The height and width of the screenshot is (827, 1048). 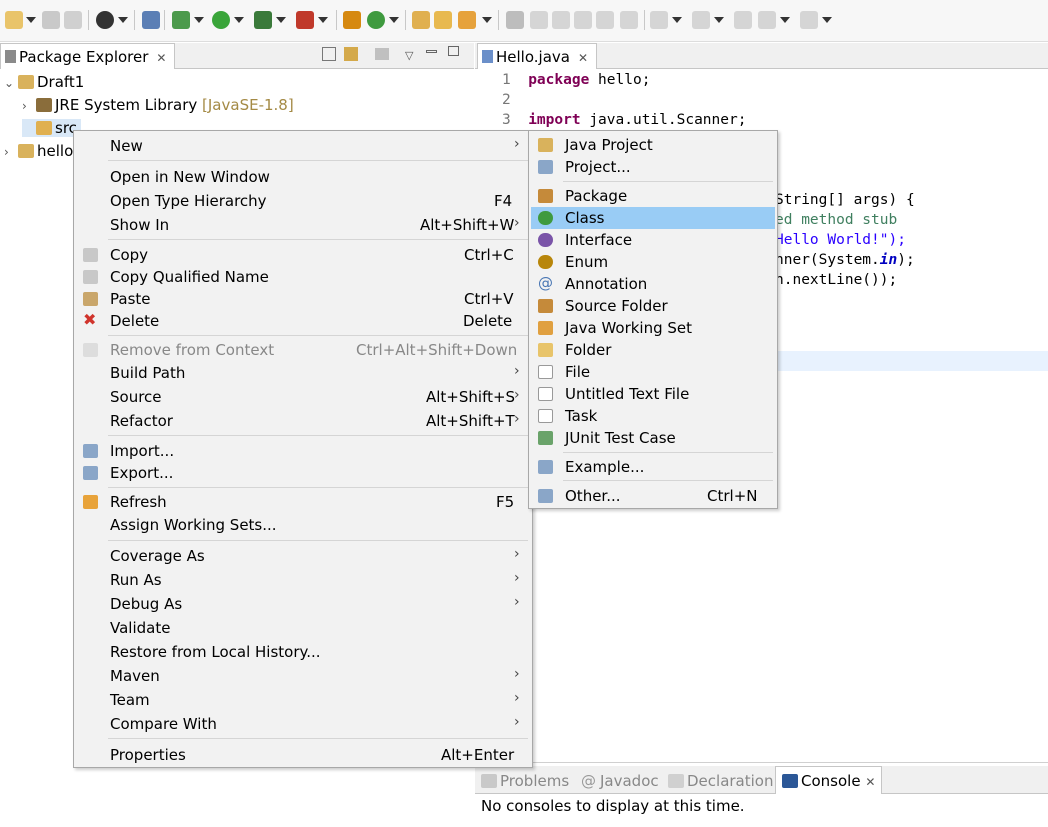 I want to click on block-selection-icon, so click(x=561, y=20).